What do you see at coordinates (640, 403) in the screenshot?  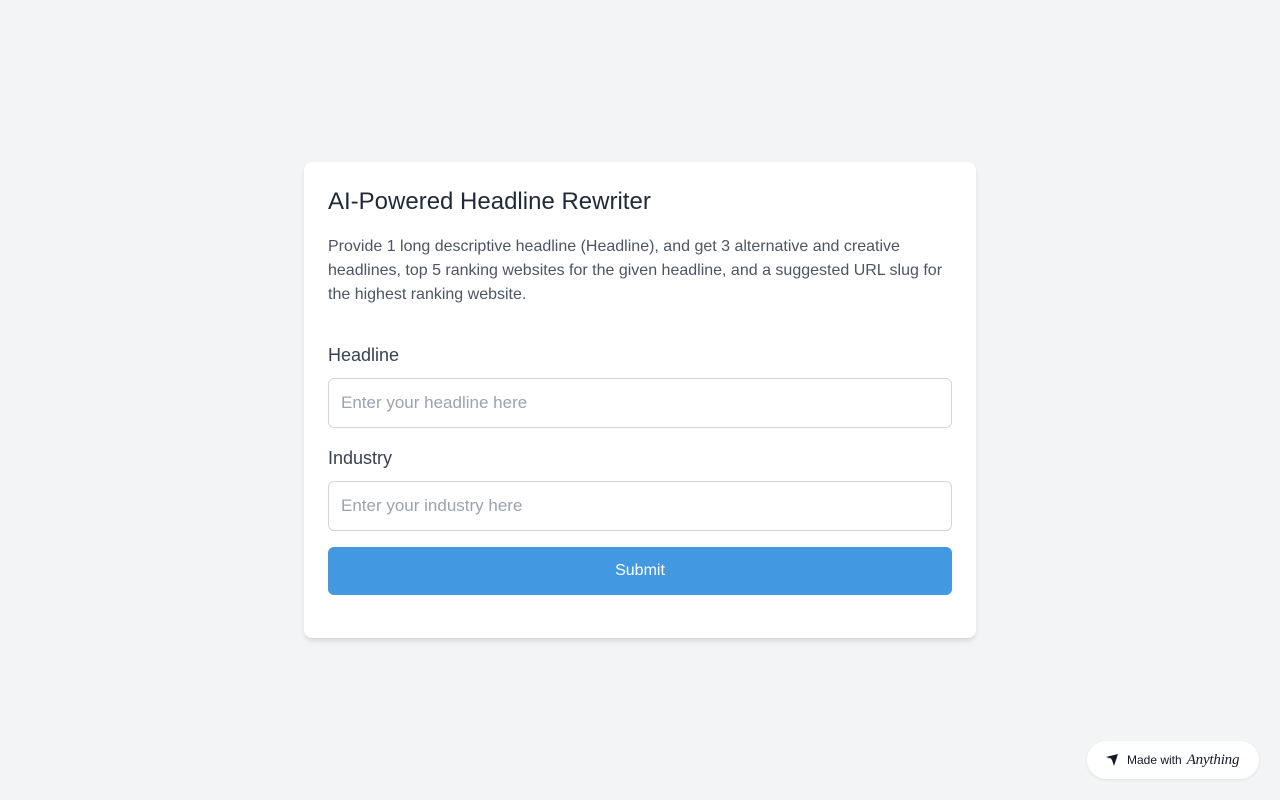 I see `headline-input` at bounding box center [640, 403].